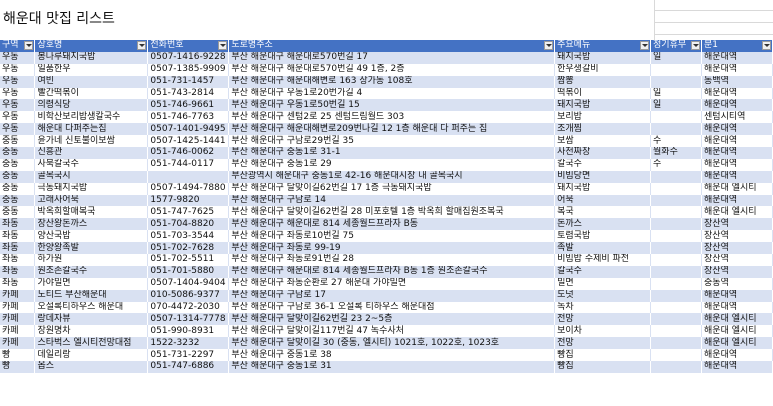  I want to click on phone-cell: 0507-1425-1441, so click(188, 141).